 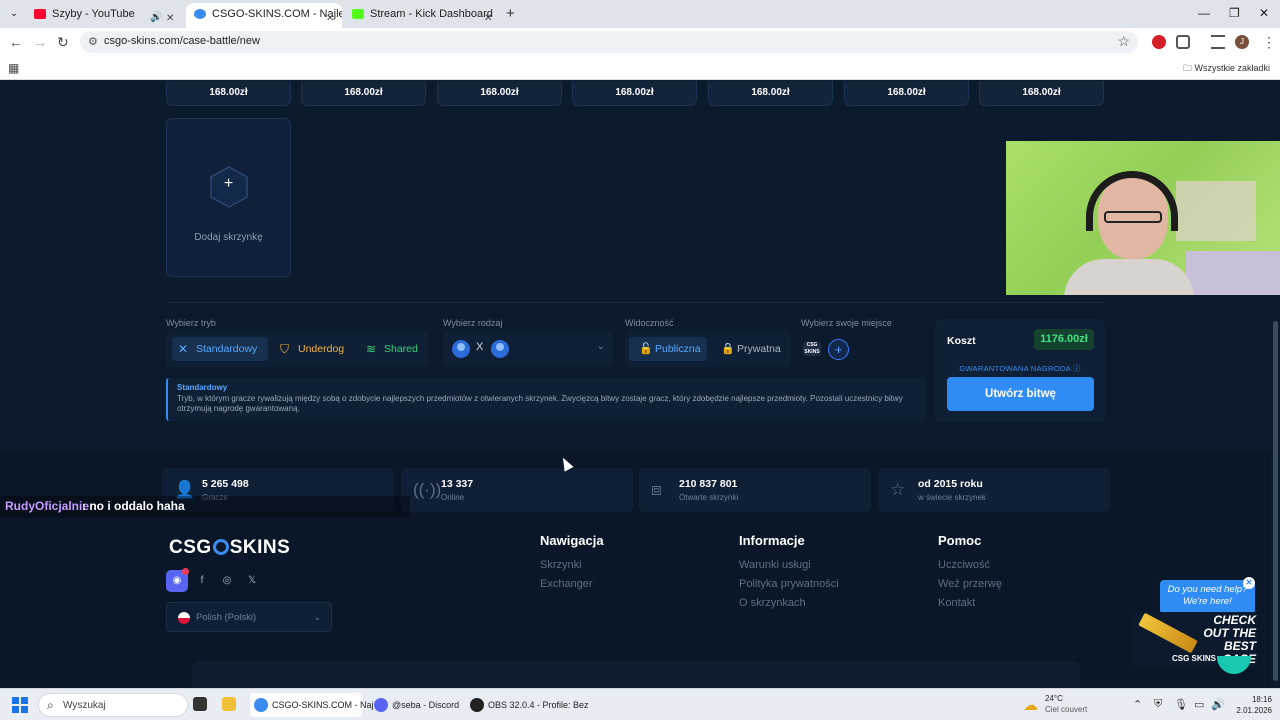 What do you see at coordinates (461, 349) in the screenshot?
I see `player-icon` at bounding box center [461, 349].